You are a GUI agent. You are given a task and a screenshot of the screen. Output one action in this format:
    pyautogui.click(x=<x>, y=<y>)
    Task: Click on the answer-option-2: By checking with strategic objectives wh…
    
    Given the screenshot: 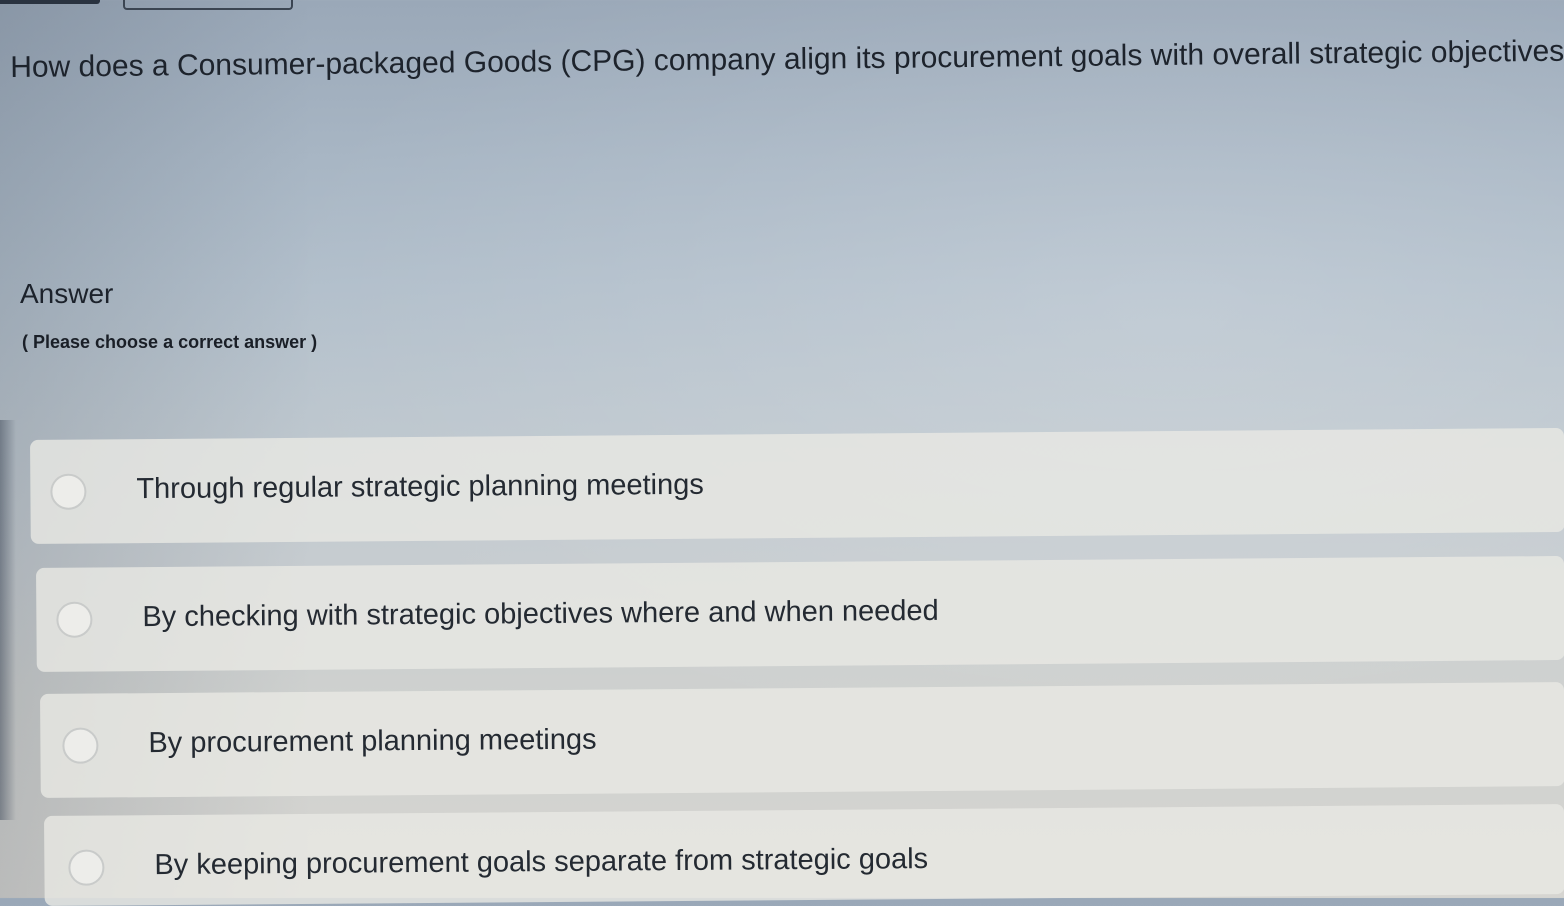 What is the action you would take?
    pyautogui.click(x=800, y=613)
    